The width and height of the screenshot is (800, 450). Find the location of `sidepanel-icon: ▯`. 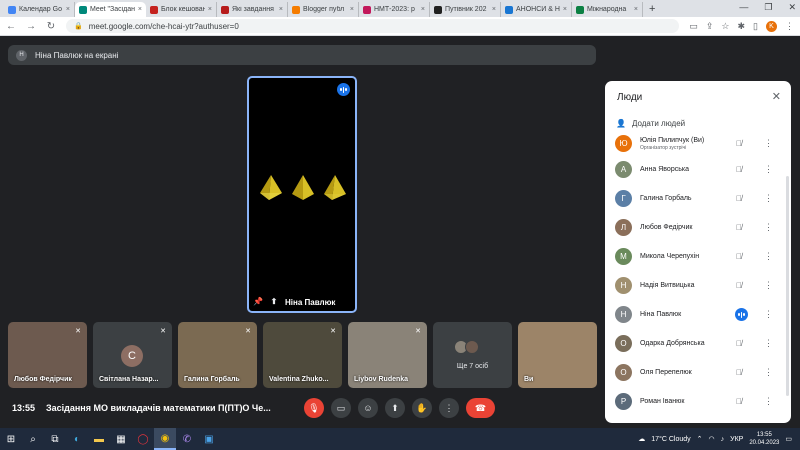

sidepanel-icon: ▯ is located at coordinates (755, 26).